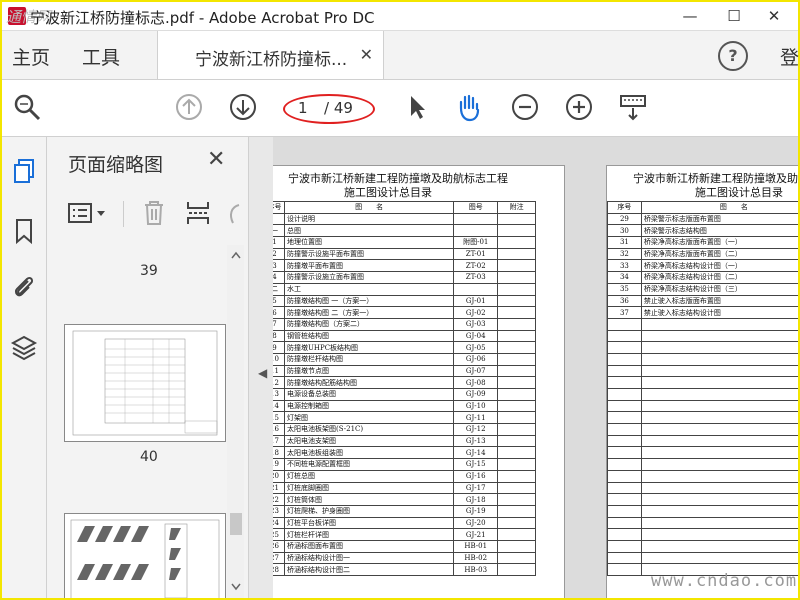  What do you see at coordinates (236, 587) in the screenshot?
I see `scroll-down-icon` at bounding box center [236, 587].